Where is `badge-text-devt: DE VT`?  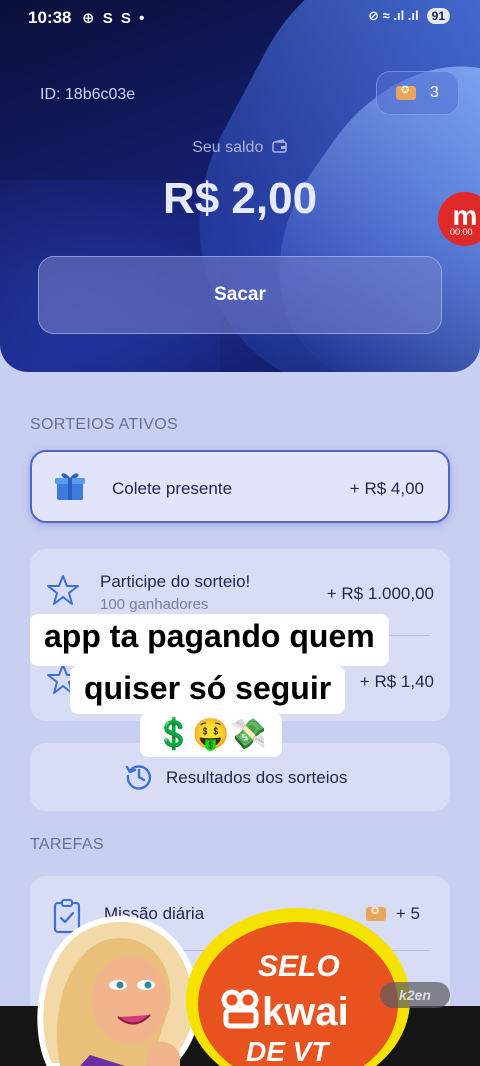 badge-text-devt: DE VT is located at coordinates (287, 1051).